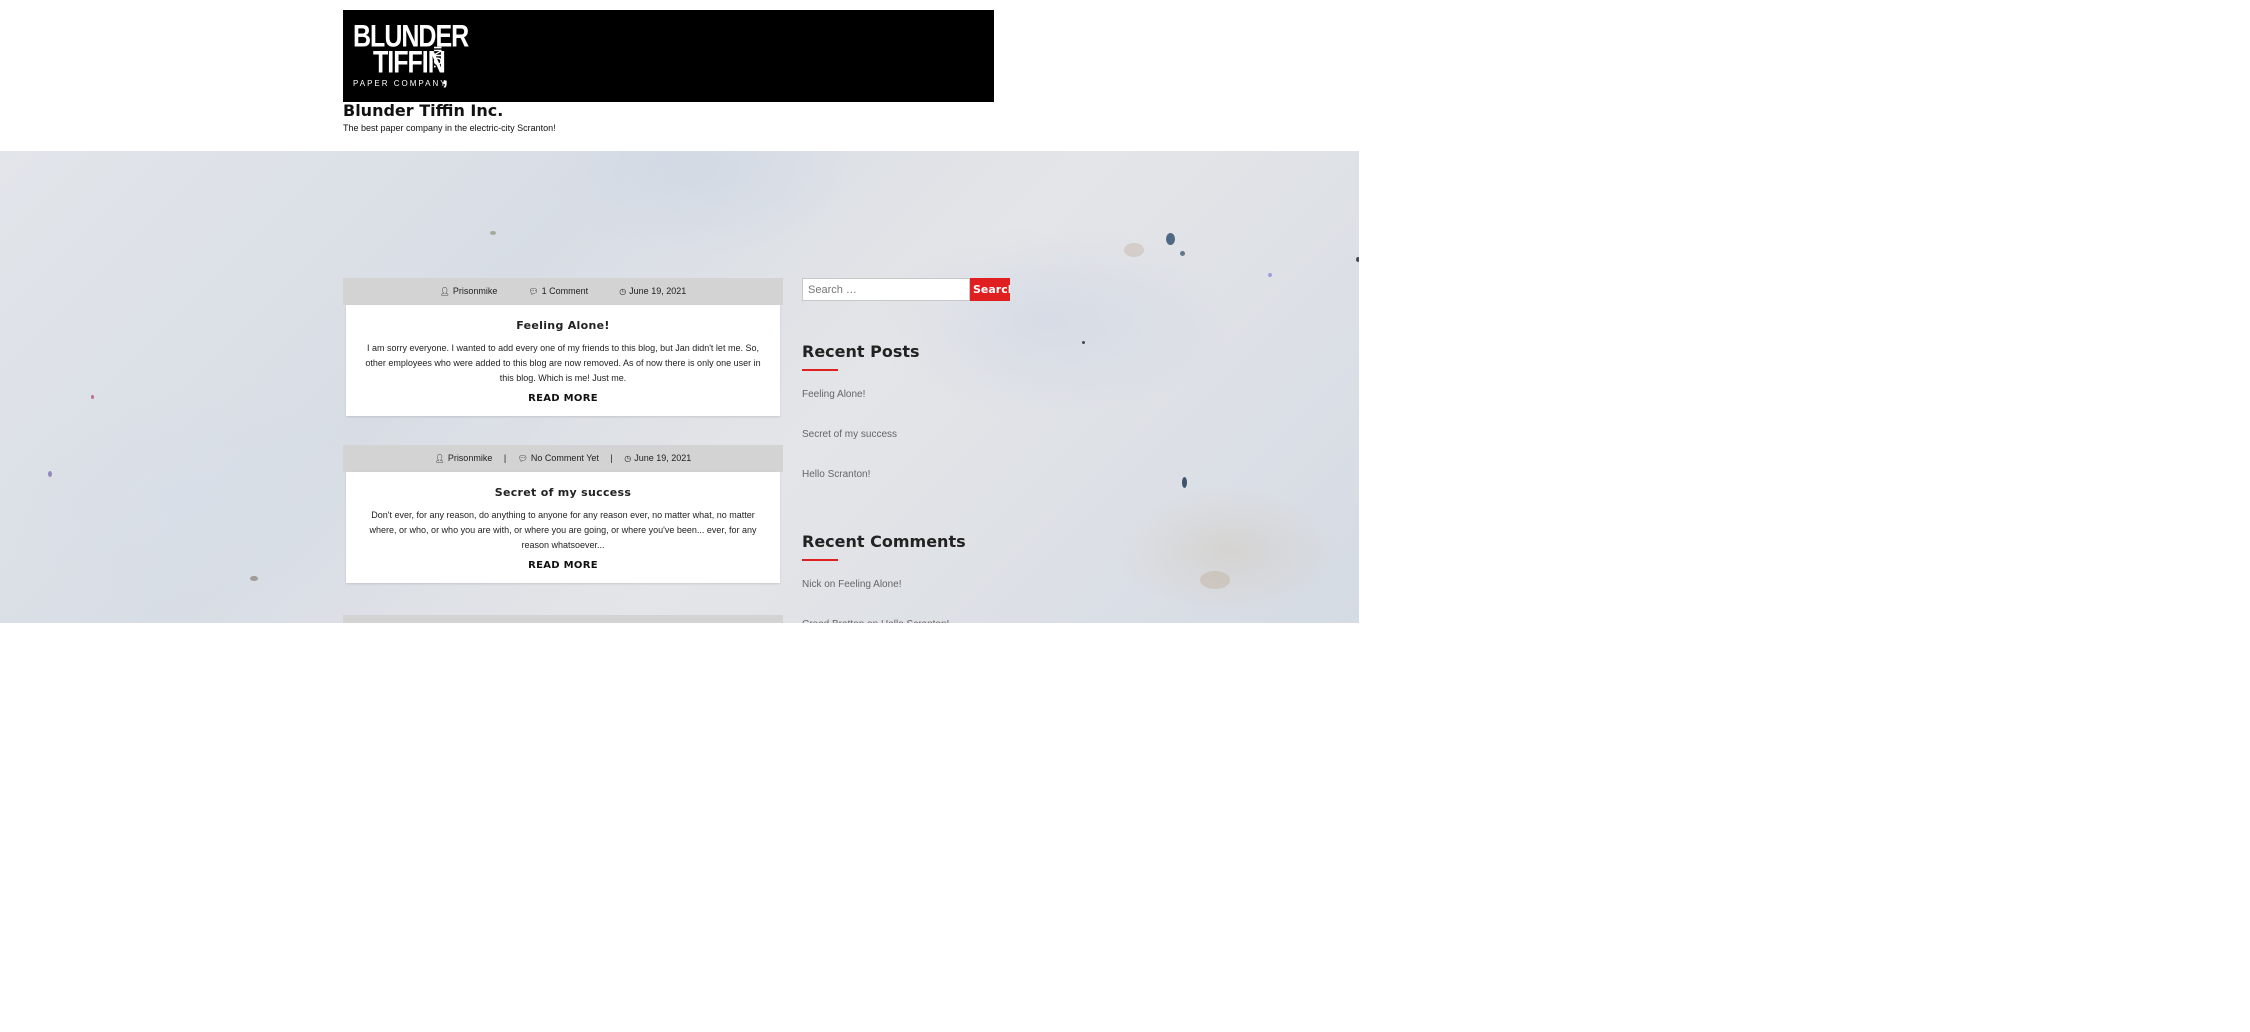 The image size is (2250, 1032). Describe the element at coordinates (558, 291) in the screenshot. I see `comments-link: 💬︎ 1 Comment` at that location.